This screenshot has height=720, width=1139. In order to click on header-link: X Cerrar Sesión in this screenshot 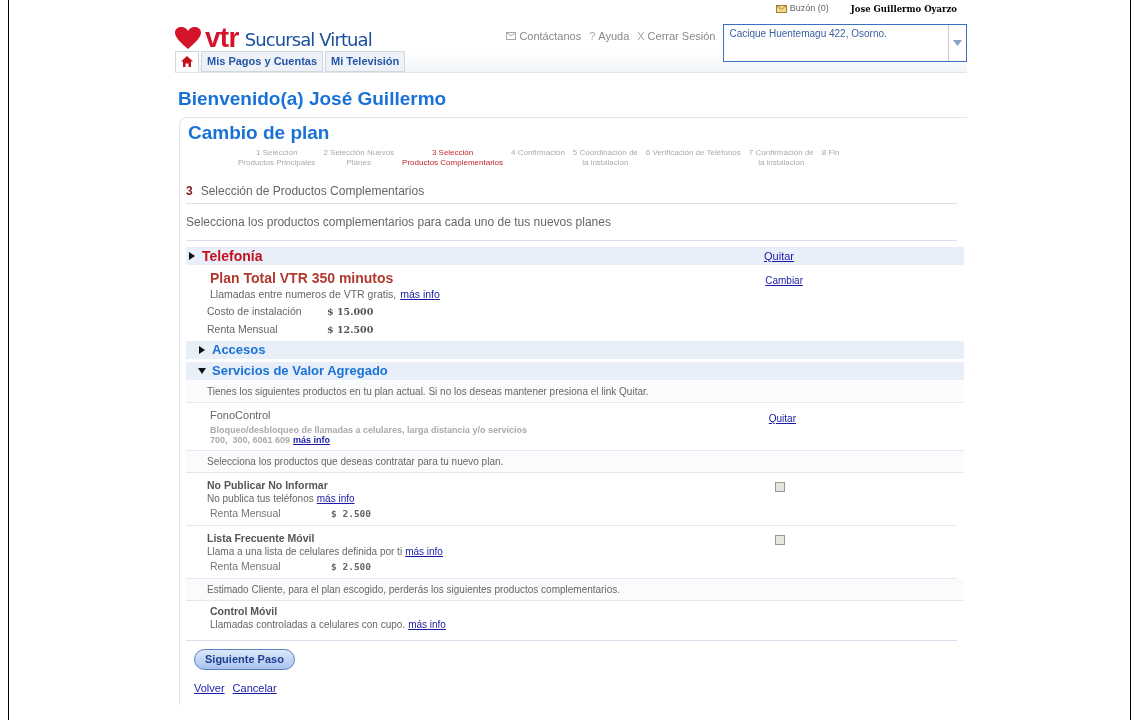, I will do `click(676, 36)`.